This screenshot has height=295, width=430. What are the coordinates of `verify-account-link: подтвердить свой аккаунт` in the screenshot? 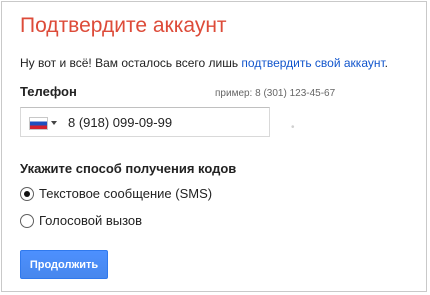 It's located at (312, 63).